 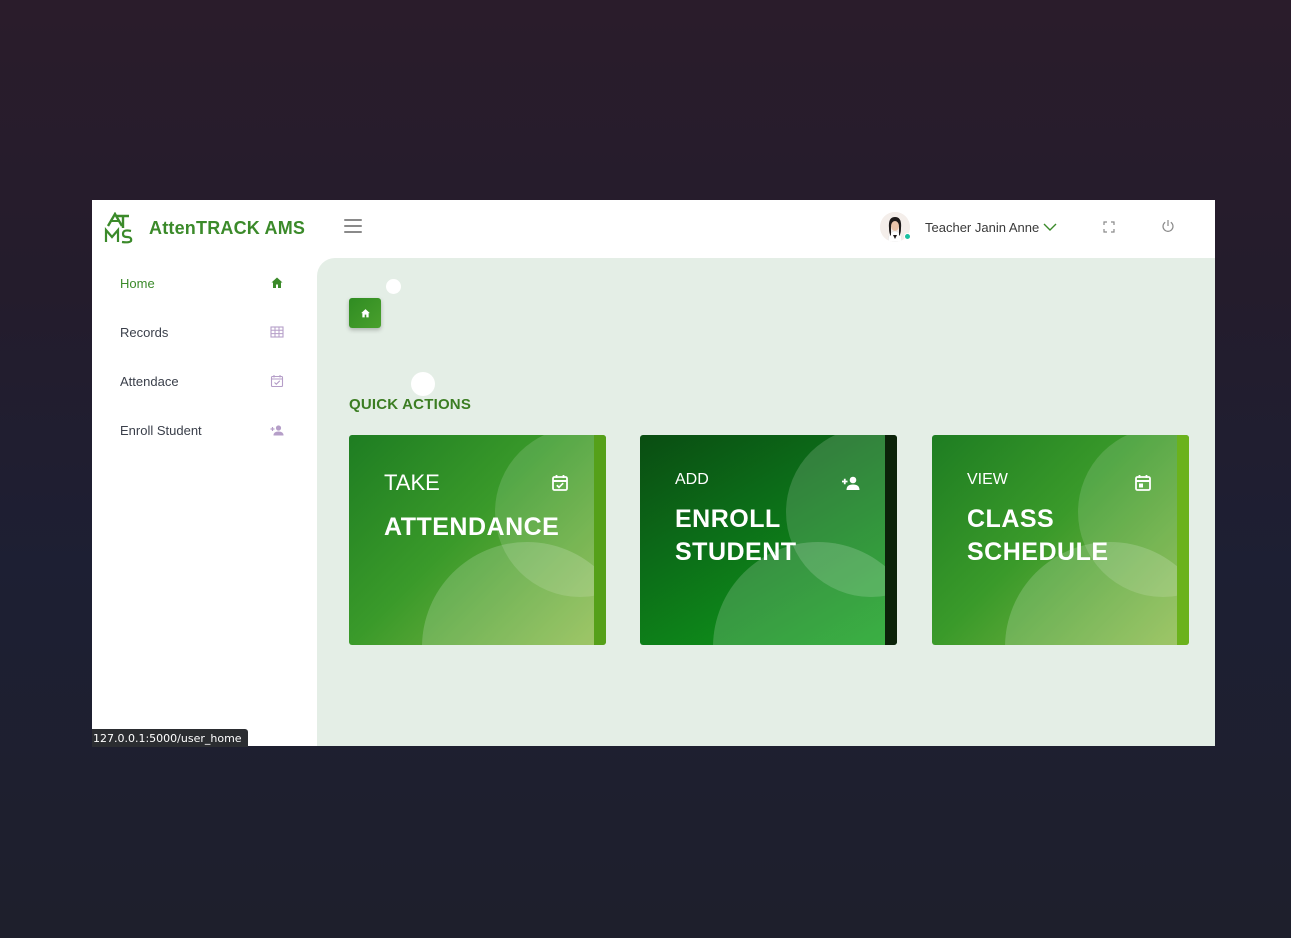 I want to click on enroll-student-card: ADD ENROLL STUDENT, so click(x=768, y=540).